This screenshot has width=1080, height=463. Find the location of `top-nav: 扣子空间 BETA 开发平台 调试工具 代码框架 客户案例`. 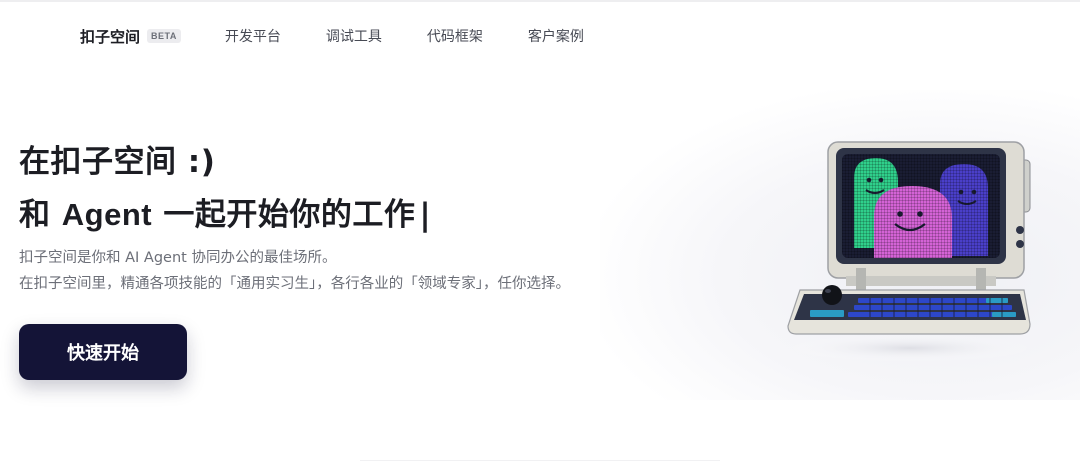

top-nav: 扣子空间 BETA 开发平台 调试工具 代码框架 客户案例 is located at coordinates (354, 36).